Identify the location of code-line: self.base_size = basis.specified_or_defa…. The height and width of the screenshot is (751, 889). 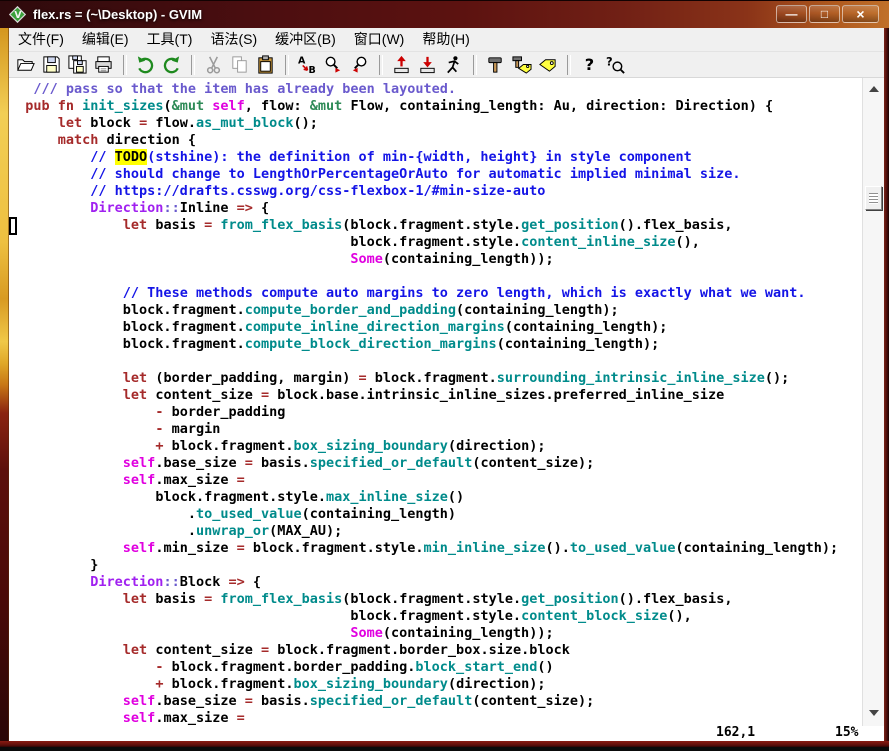
(358, 463).